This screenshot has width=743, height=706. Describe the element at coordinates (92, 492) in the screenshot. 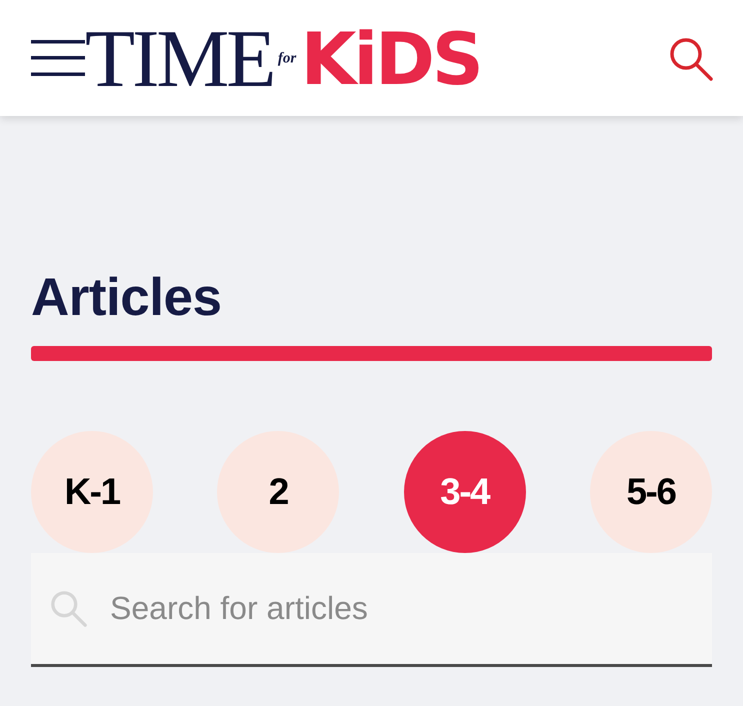

I see `grade-tab: K-1` at that location.